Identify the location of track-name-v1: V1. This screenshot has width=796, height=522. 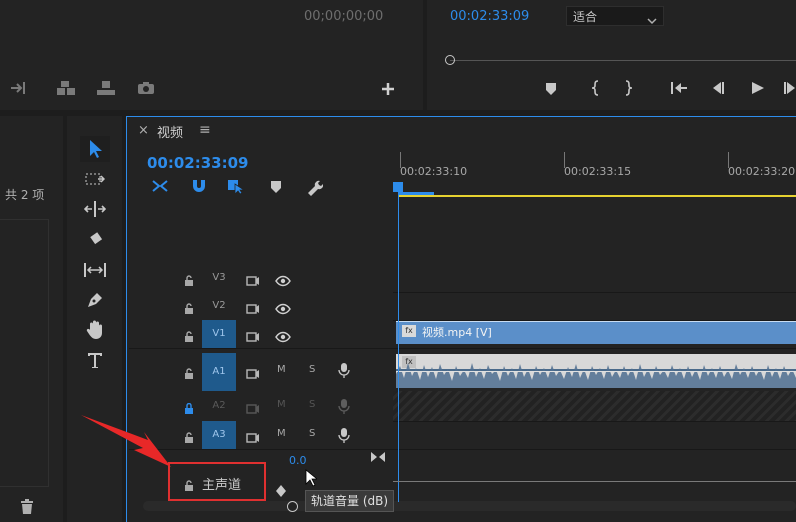
(219, 334).